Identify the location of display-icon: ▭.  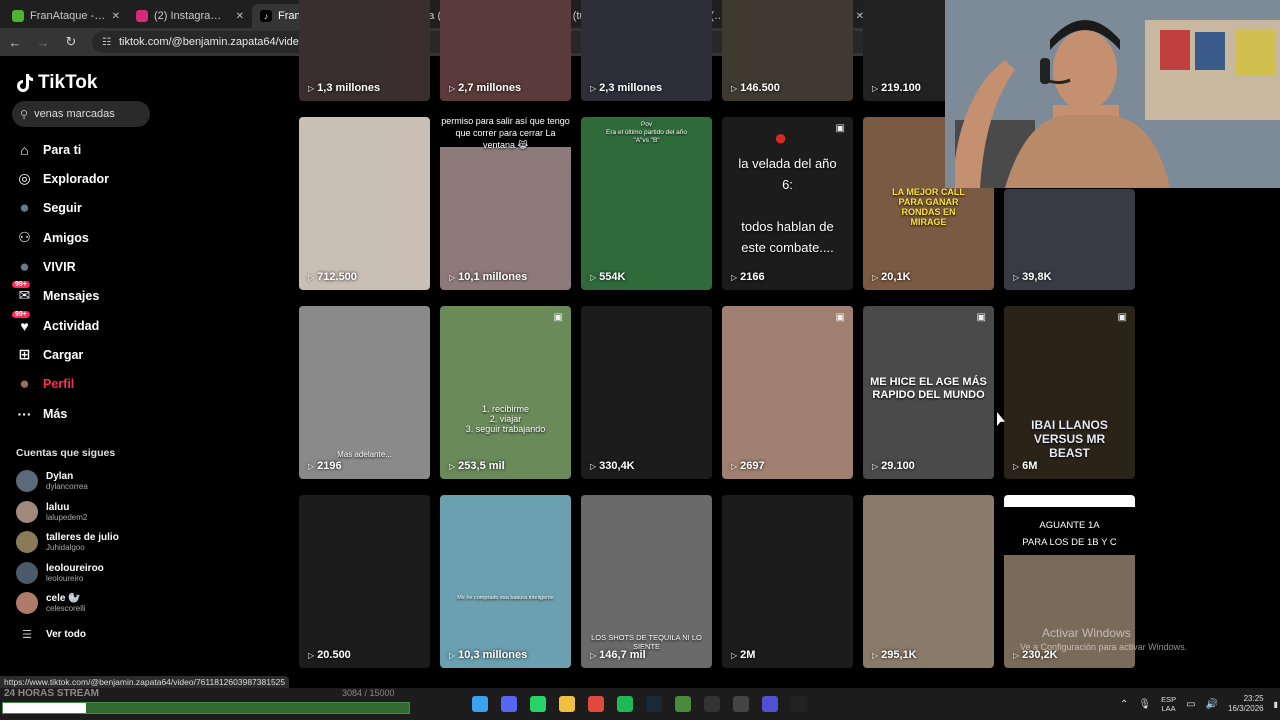
(1190, 704).